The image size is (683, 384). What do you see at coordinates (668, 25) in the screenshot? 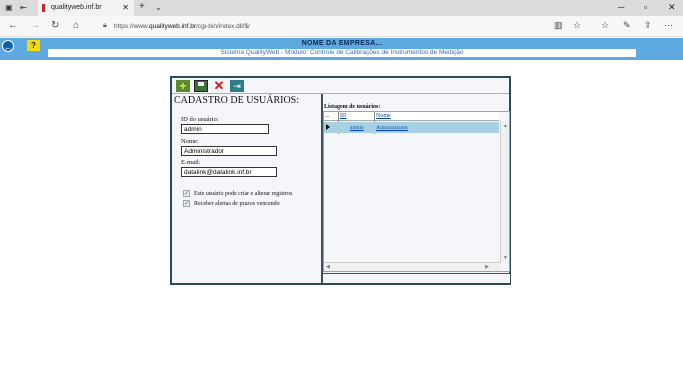
I see `more-menu-icon: ⋯` at bounding box center [668, 25].